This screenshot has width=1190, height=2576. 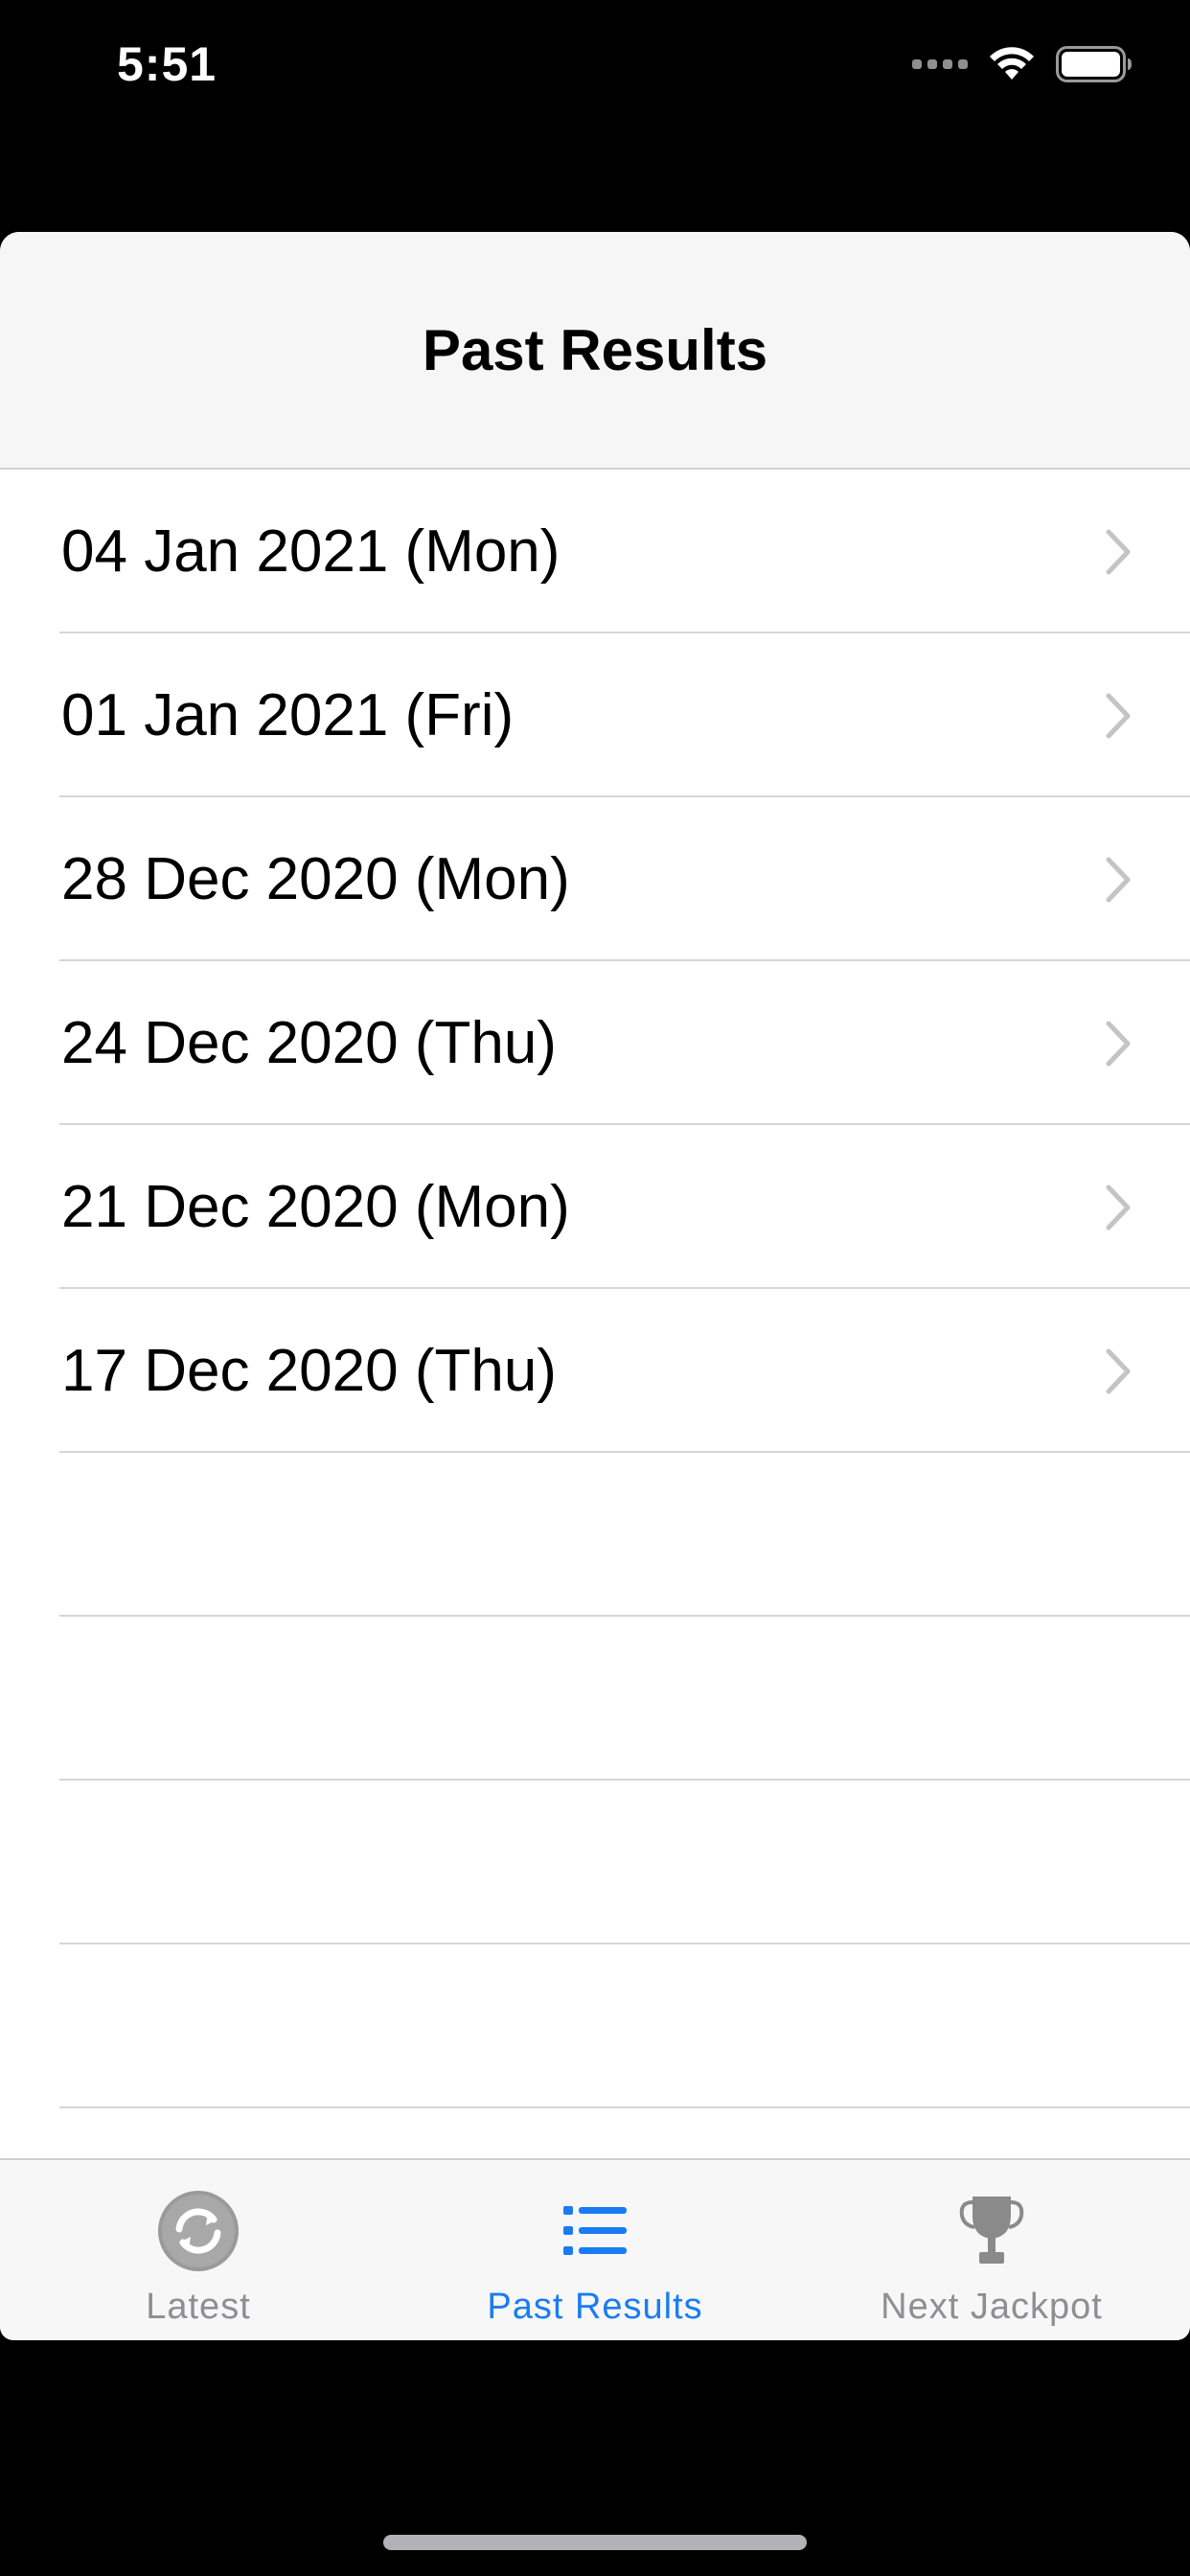 I want to click on tab-past-results: Past Results, so click(x=595, y=2250).